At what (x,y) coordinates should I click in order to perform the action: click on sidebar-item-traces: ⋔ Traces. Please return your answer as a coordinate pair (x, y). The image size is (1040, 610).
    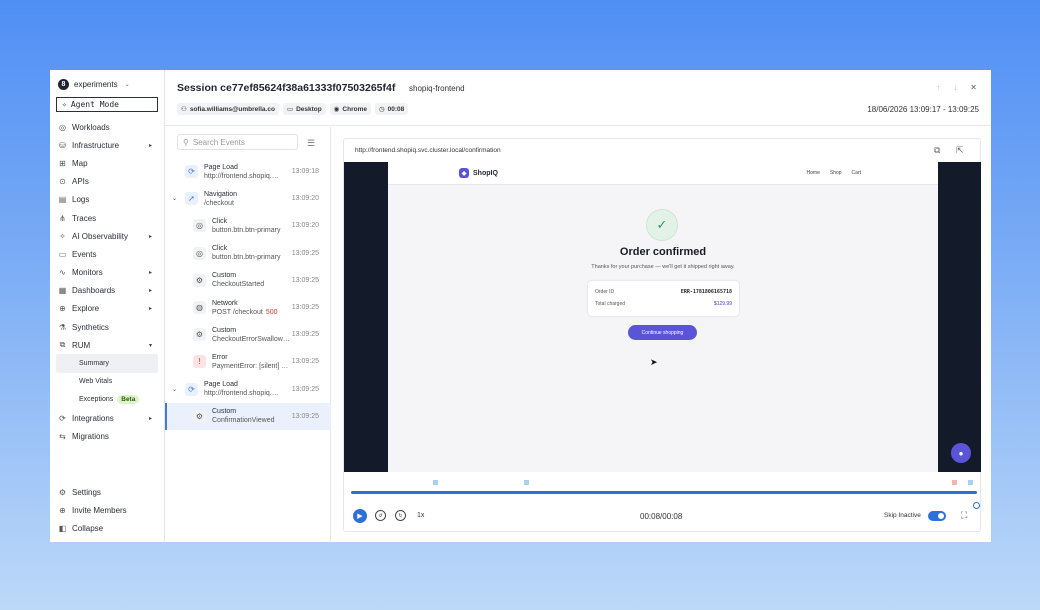
    Looking at the image, I should click on (107, 218).